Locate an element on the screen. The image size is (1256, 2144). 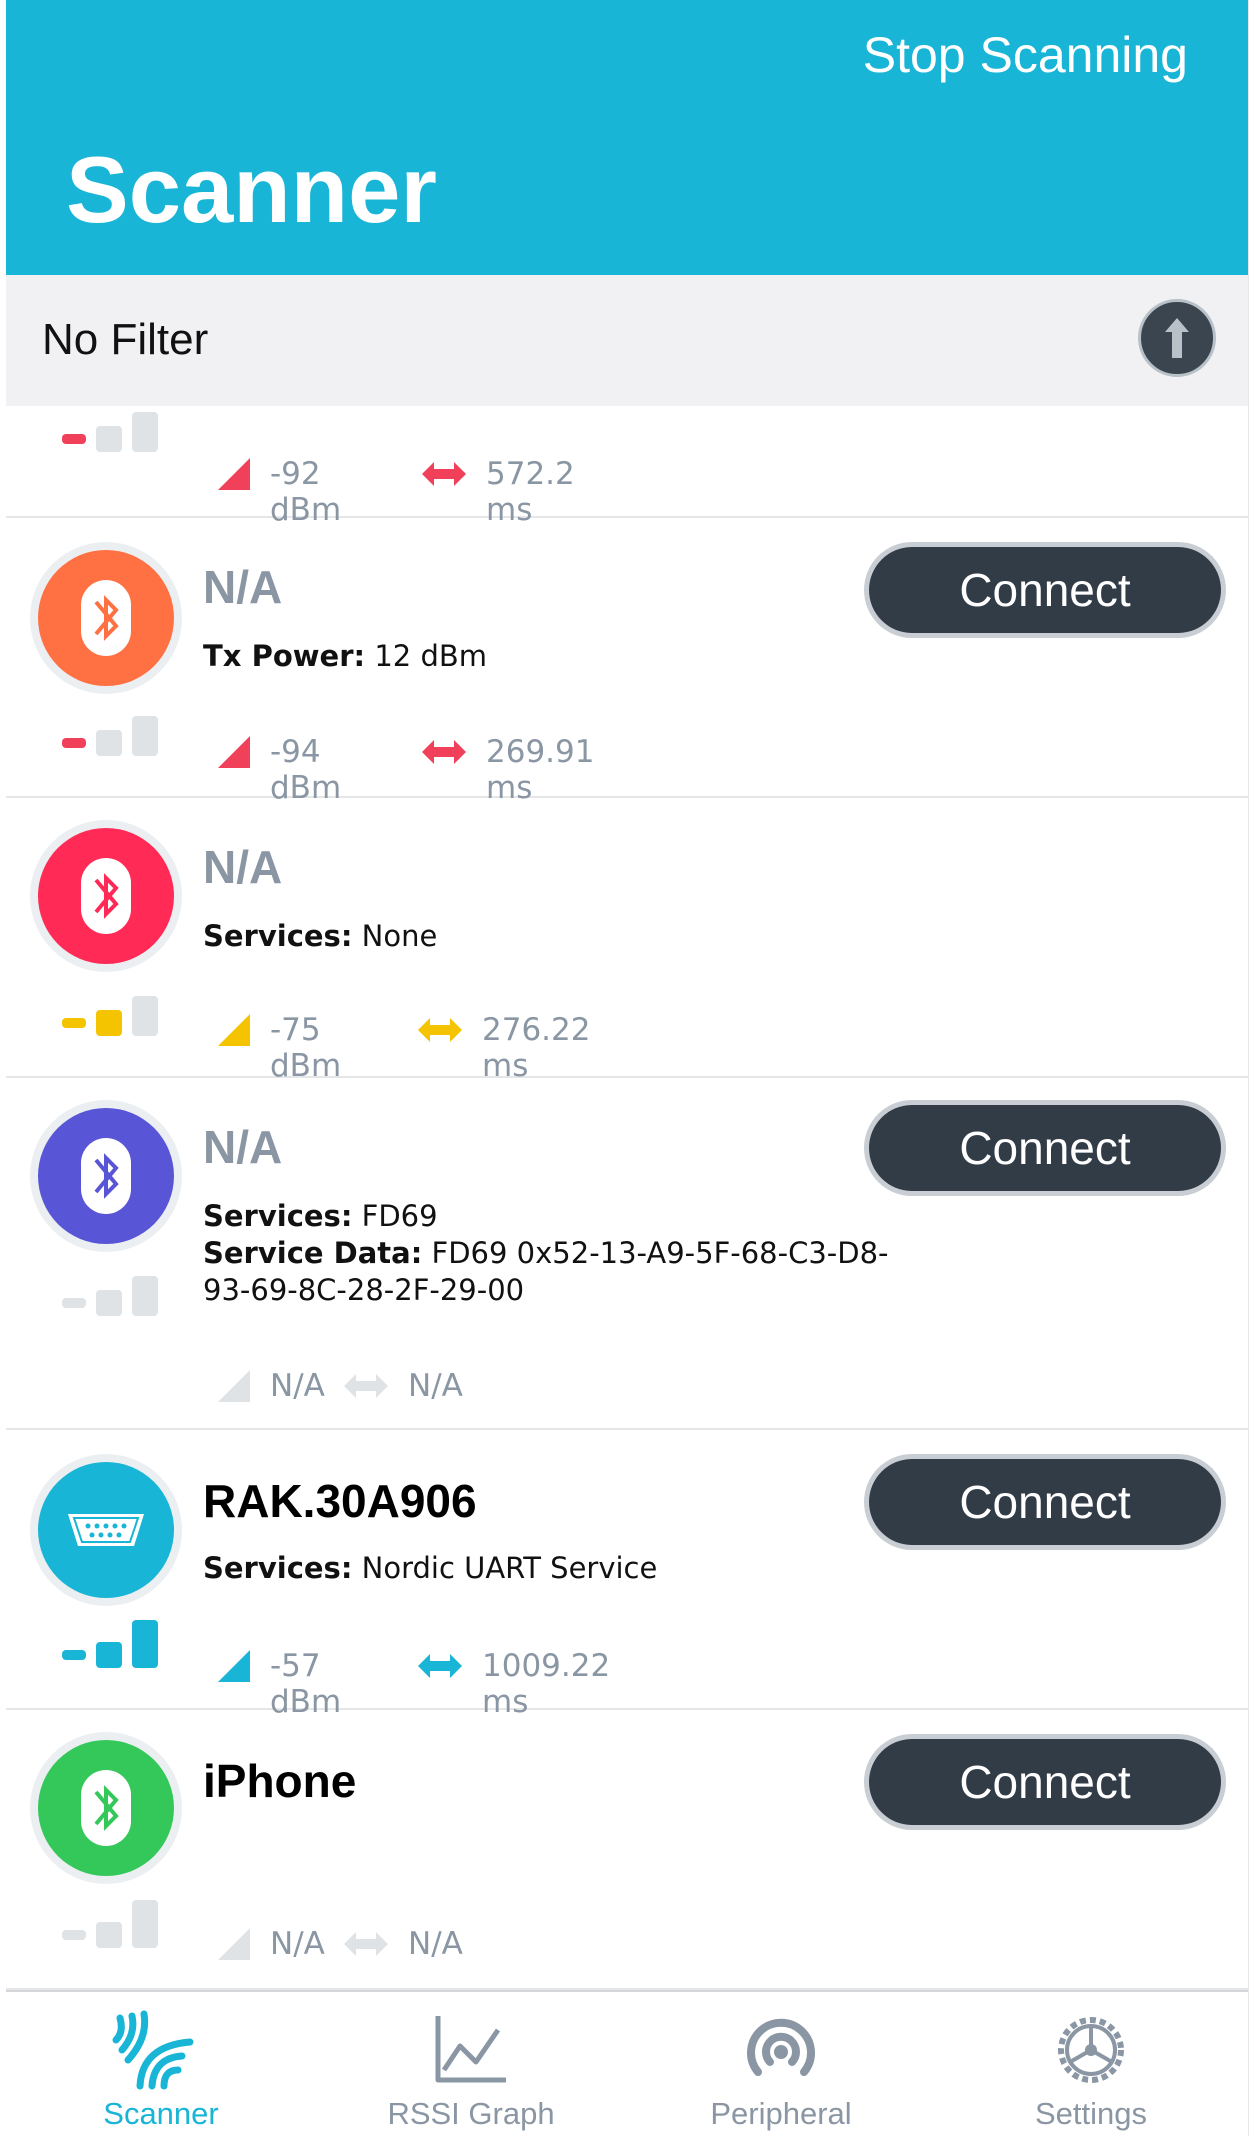
broadcast-icon is located at coordinates (781, 2047).